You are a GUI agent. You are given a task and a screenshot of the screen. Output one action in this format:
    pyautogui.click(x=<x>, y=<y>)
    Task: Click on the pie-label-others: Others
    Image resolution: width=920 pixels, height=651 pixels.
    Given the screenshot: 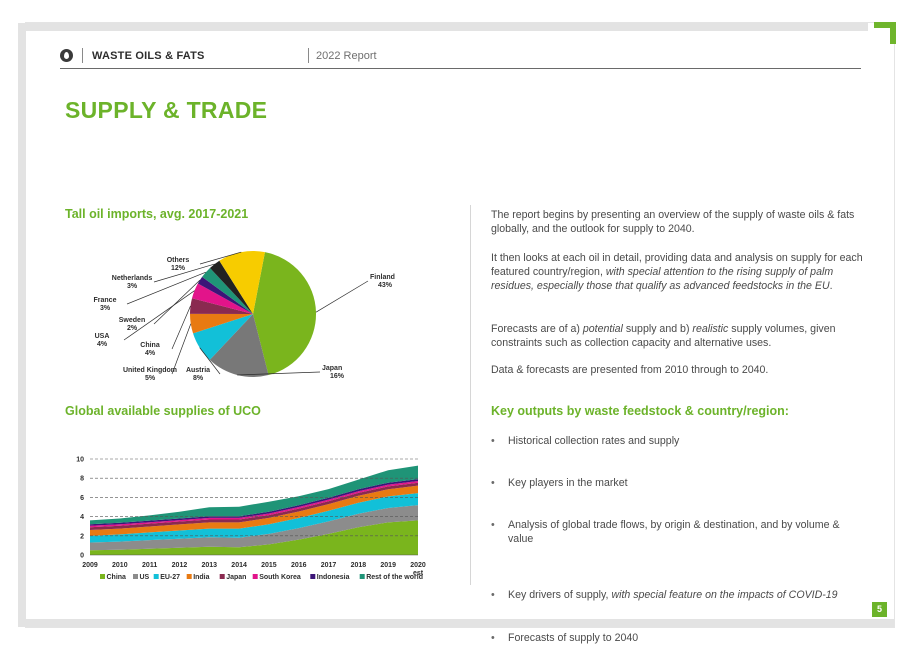 What is the action you would take?
    pyautogui.click(x=178, y=260)
    